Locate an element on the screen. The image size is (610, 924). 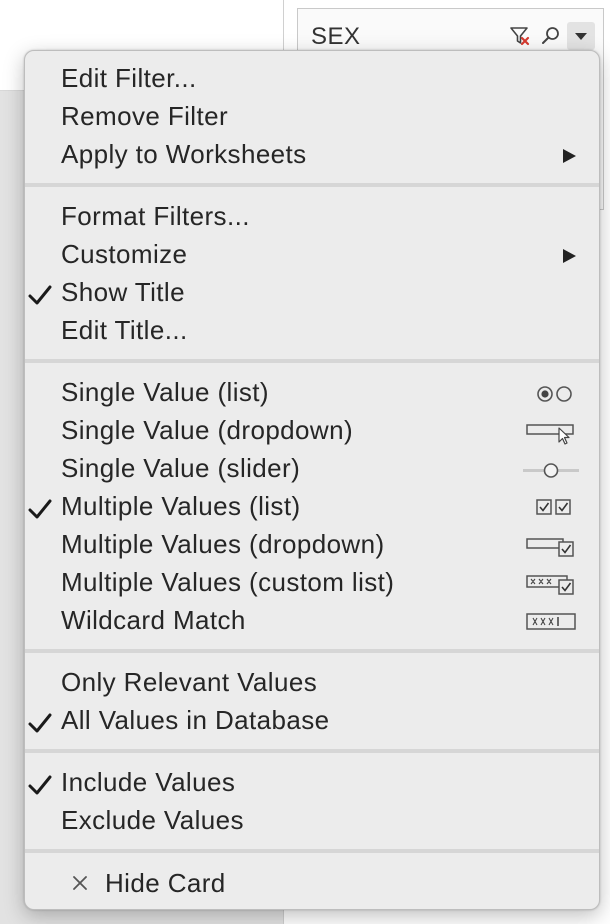
clear-filter-icon is located at coordinates (520, 36).